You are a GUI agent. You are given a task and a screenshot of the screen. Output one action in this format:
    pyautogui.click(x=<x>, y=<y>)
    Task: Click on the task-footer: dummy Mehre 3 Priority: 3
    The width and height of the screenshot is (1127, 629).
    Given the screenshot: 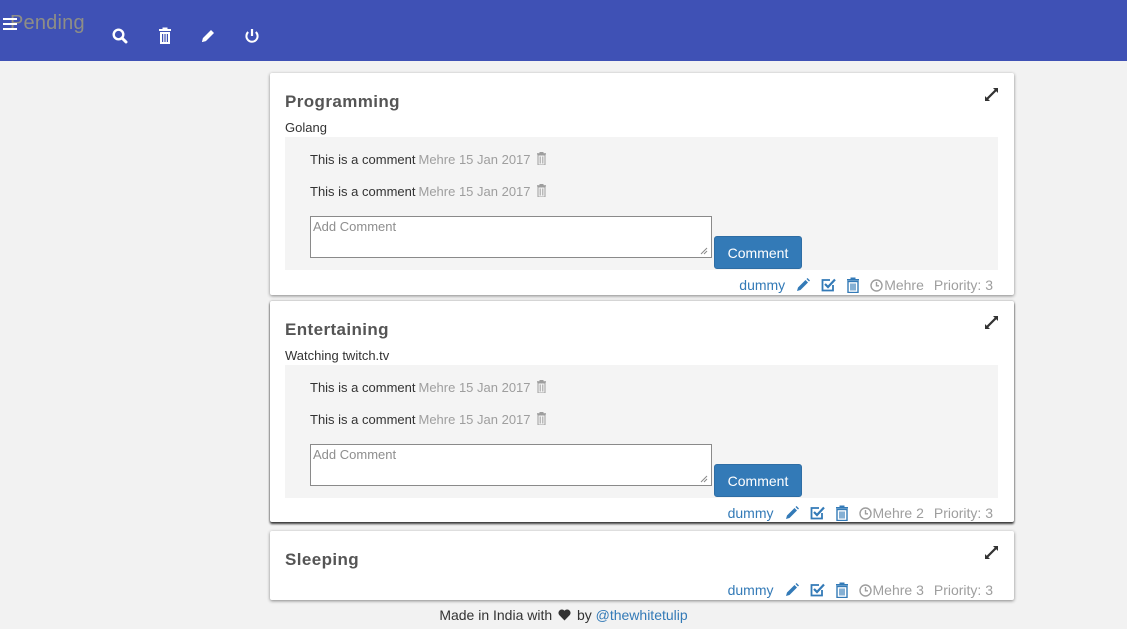 What is the action you would take?
    pyautogui.click(x=860, y=590)
    